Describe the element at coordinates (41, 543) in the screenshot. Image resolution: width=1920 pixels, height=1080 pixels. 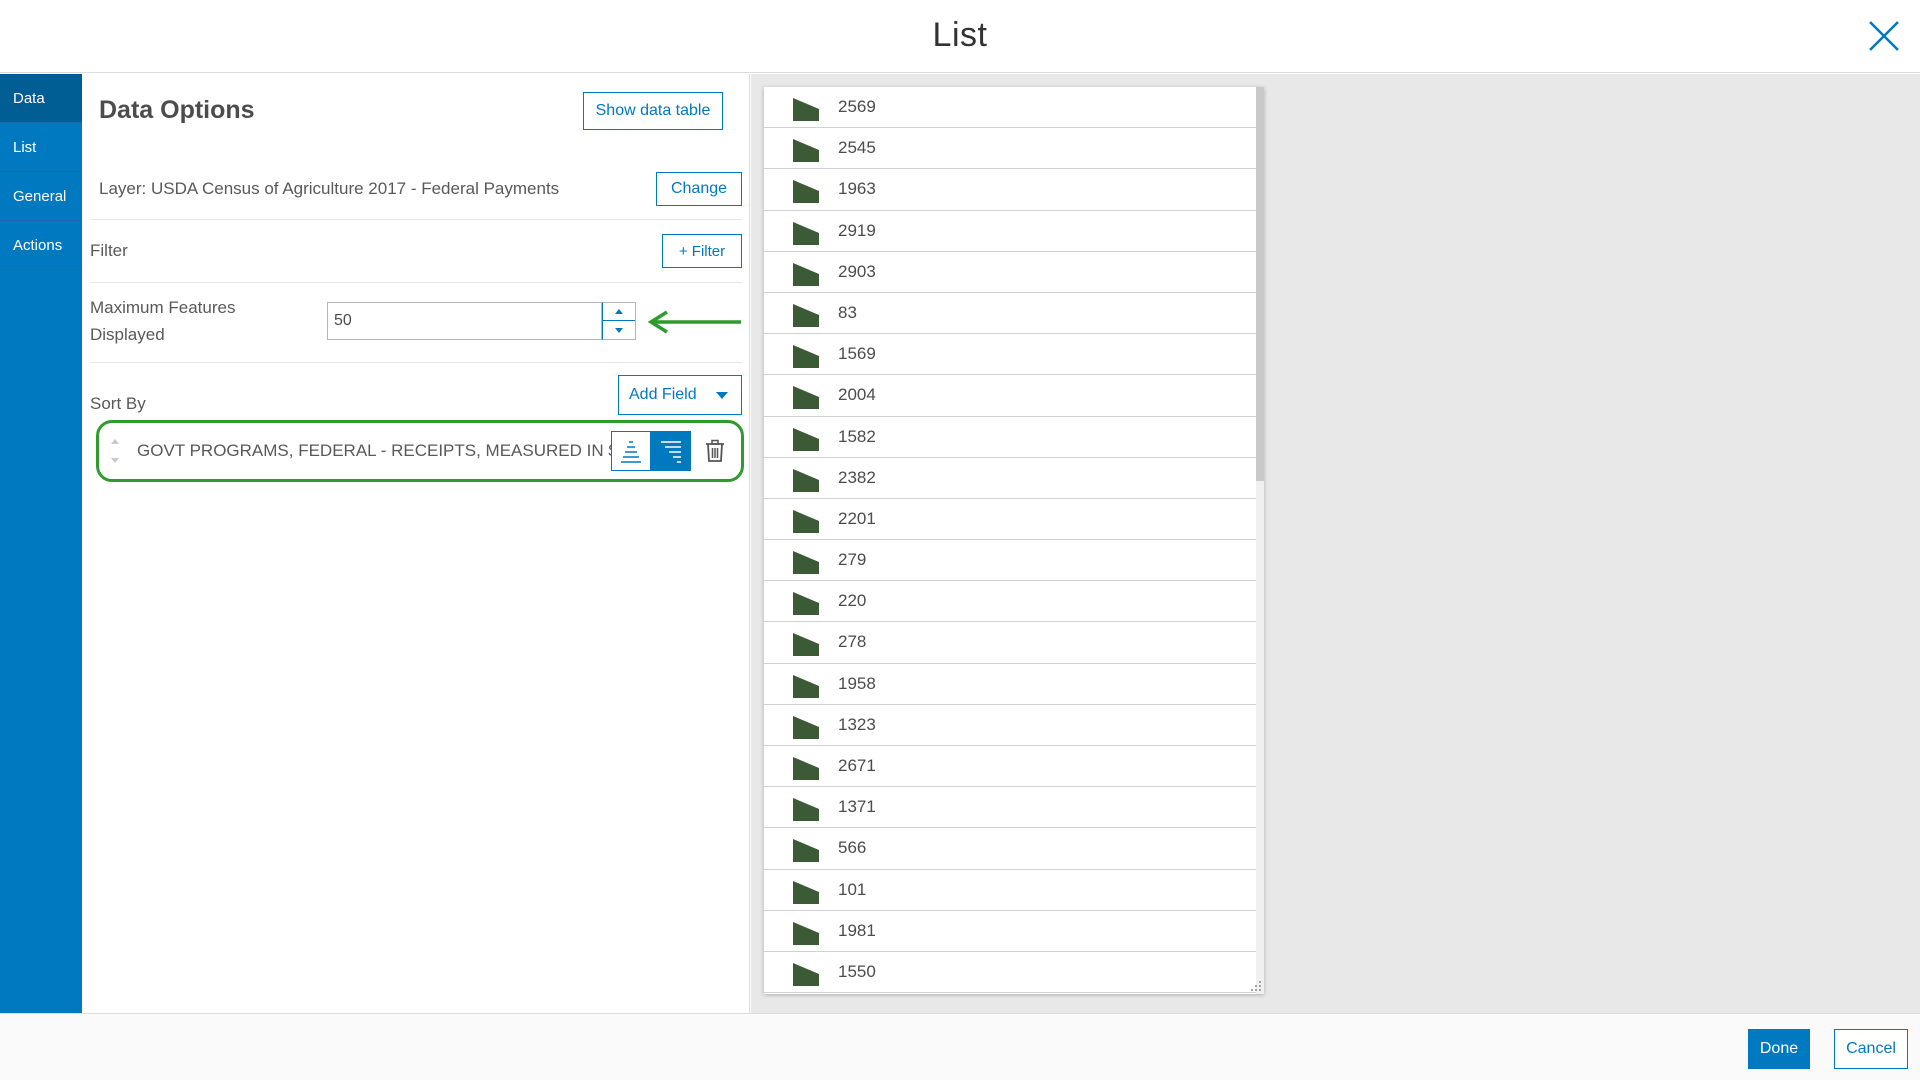
I see `sidebar: Data List General Actions` at that location.